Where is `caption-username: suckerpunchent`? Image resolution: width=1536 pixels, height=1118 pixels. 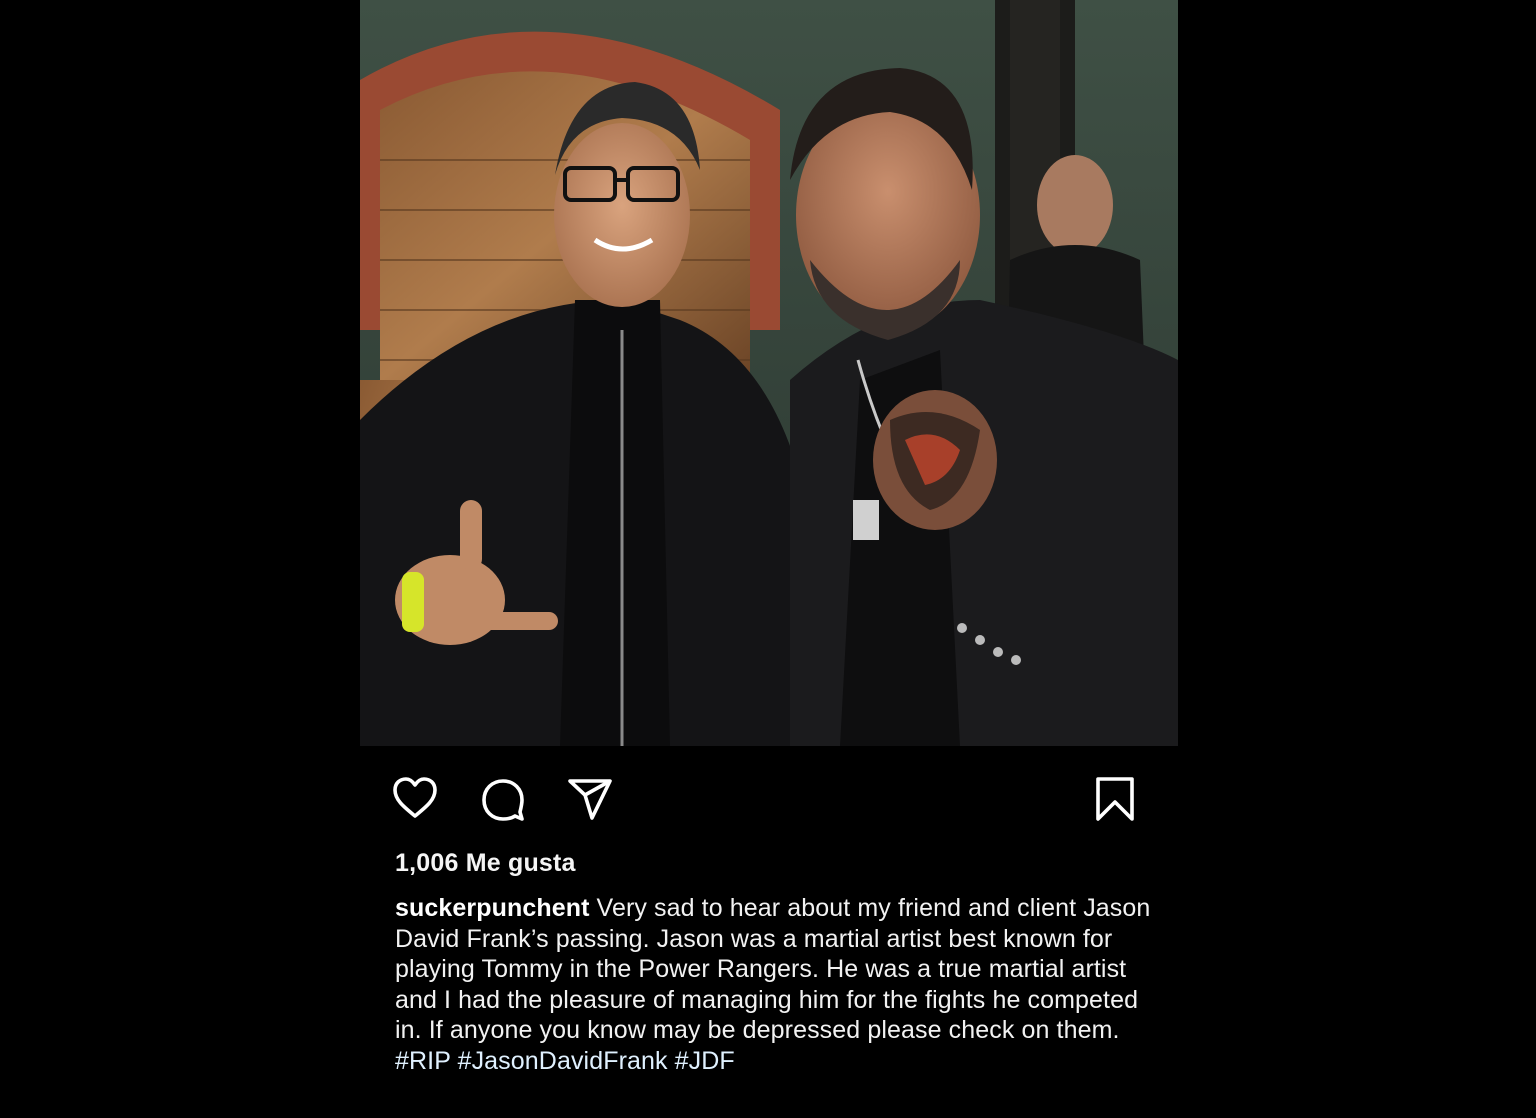 caption-username: suckerpunchent is located at coordinates (492, 908).